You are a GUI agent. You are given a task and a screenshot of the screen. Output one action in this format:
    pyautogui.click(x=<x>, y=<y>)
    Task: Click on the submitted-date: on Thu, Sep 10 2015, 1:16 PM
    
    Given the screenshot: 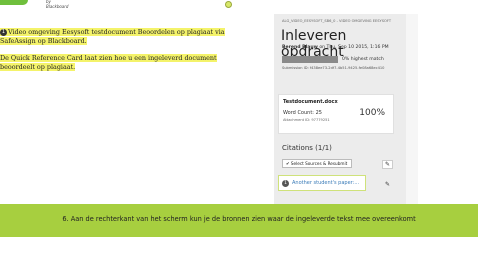 What is the action you would take?
    pyautogui.click(x=354, y=47)
    